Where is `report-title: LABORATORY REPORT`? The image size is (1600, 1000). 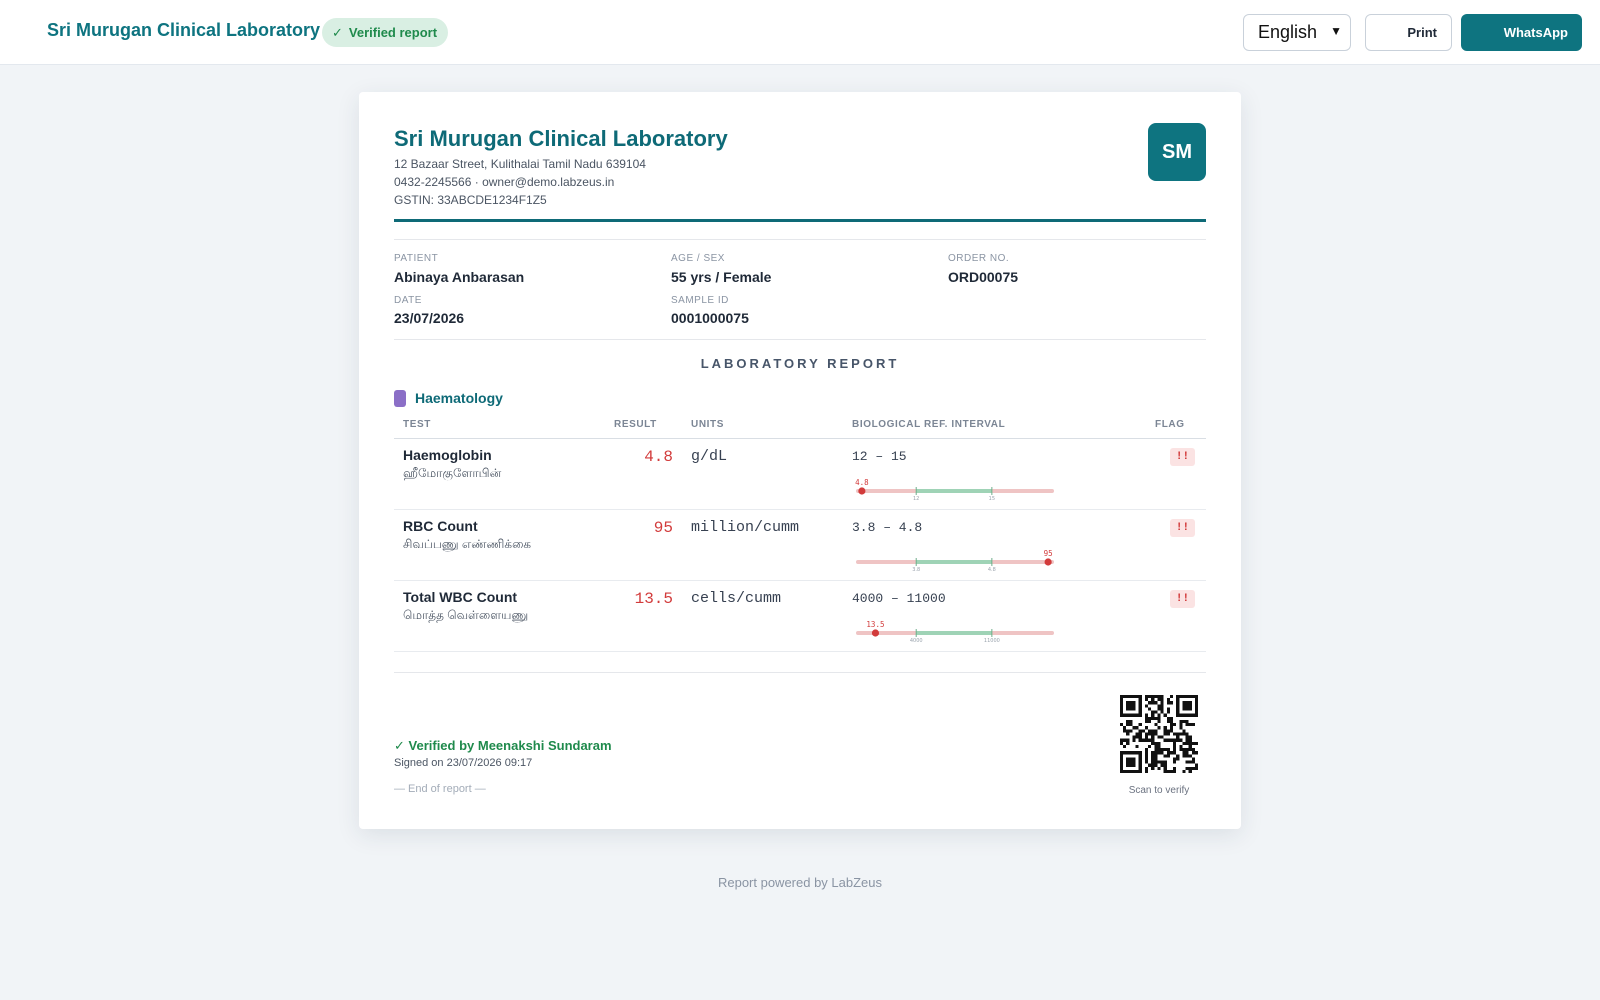 report-title: LABORATORY REPORT is located at coordinates (800, 363).